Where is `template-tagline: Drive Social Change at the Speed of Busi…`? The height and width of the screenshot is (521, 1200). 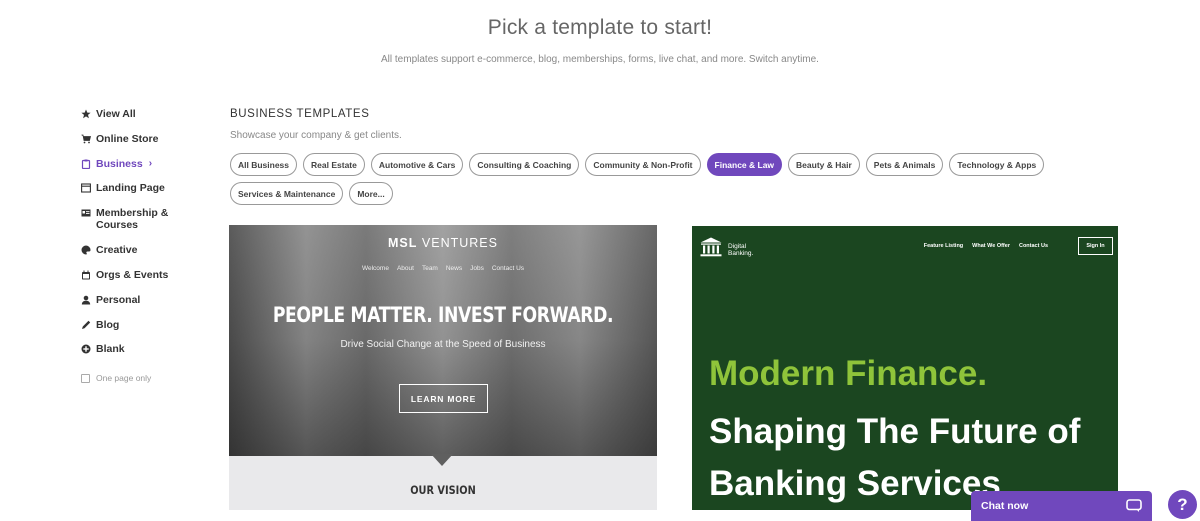 template-tagline: Drive Social Change at the Speed of Busi… is located at coordinates (443, 344).